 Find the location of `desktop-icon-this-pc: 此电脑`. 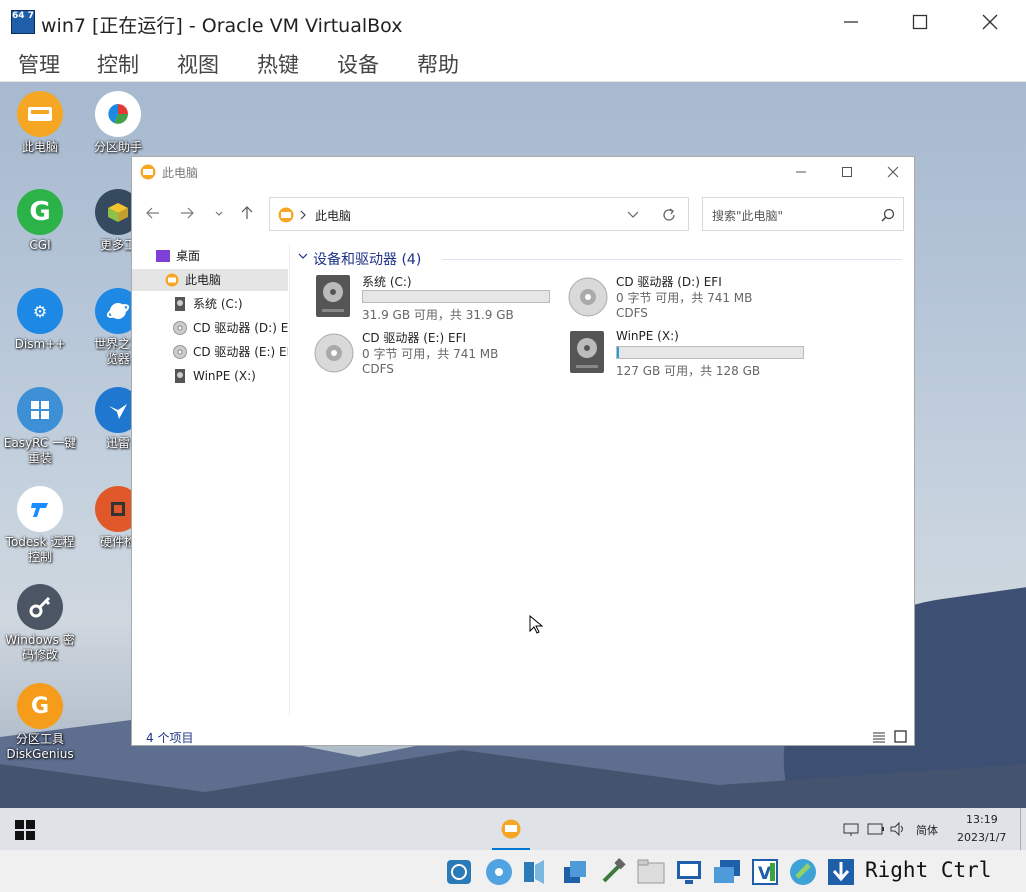

desktop-icon-this-pc: 此电脑 is located at coordinates (40, 123).